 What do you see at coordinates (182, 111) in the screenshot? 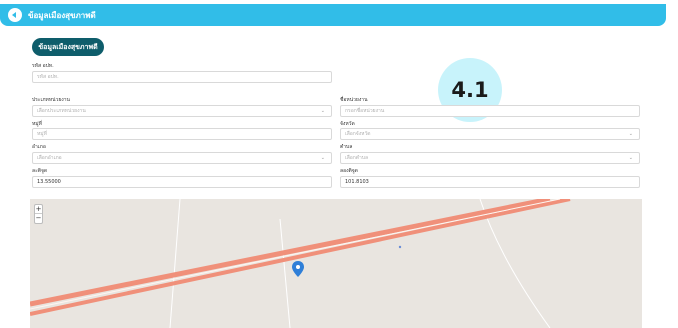
I see `org-type-select: เลือกประเภทหน่วยงาน ⌄` at bounding box center [182, 111].